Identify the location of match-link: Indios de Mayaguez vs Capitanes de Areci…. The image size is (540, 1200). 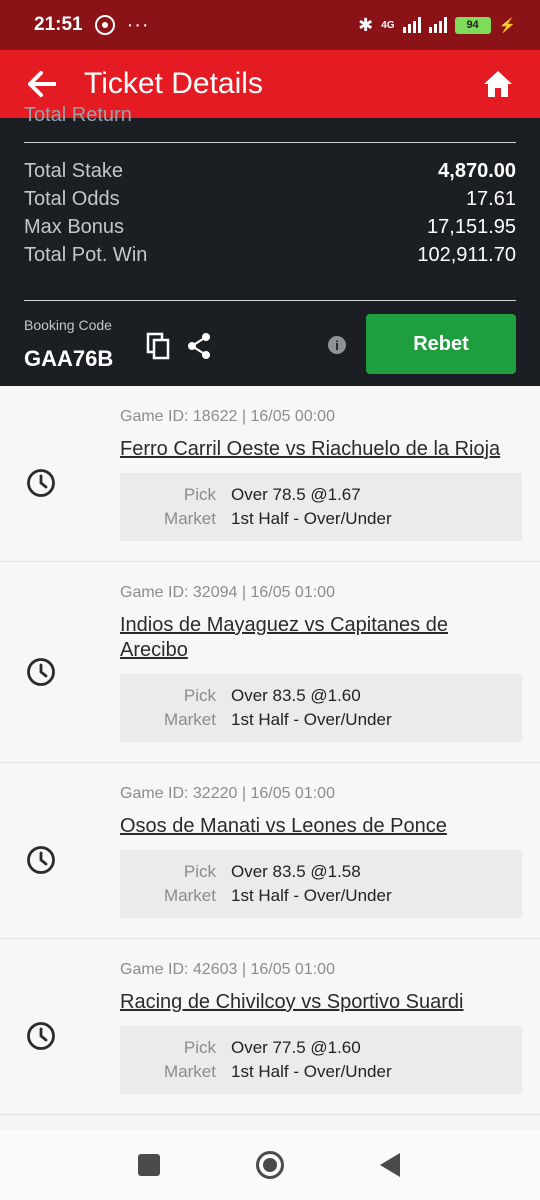
(320, 638).